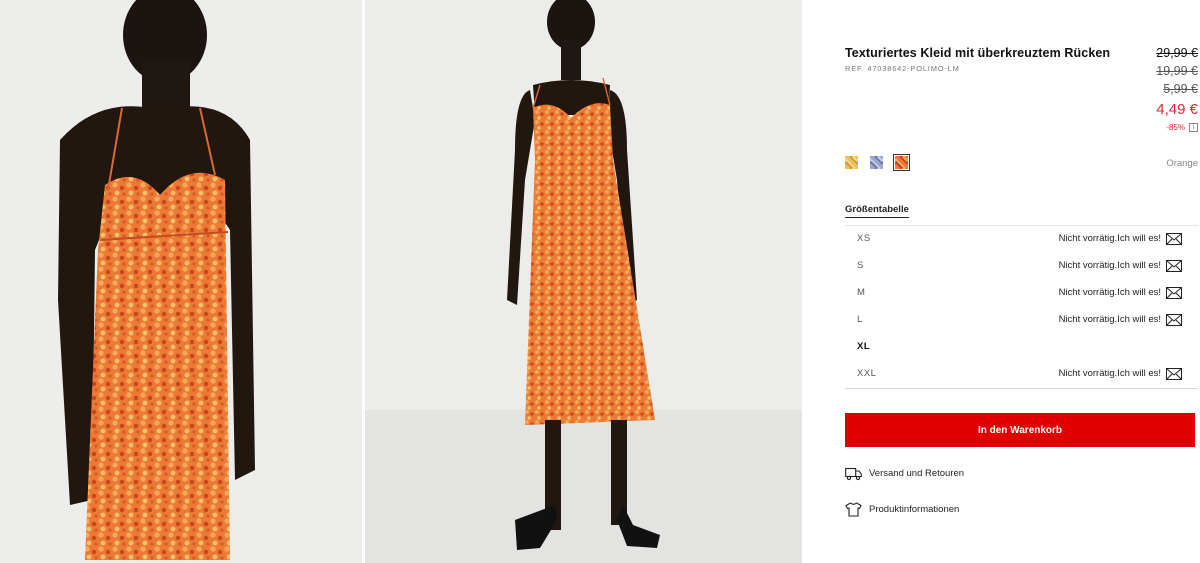 This screenshot has height=563, width=1200. Describe the element at coordinates (860, 265) in the screenshot. I see `size-label: S` at that location.